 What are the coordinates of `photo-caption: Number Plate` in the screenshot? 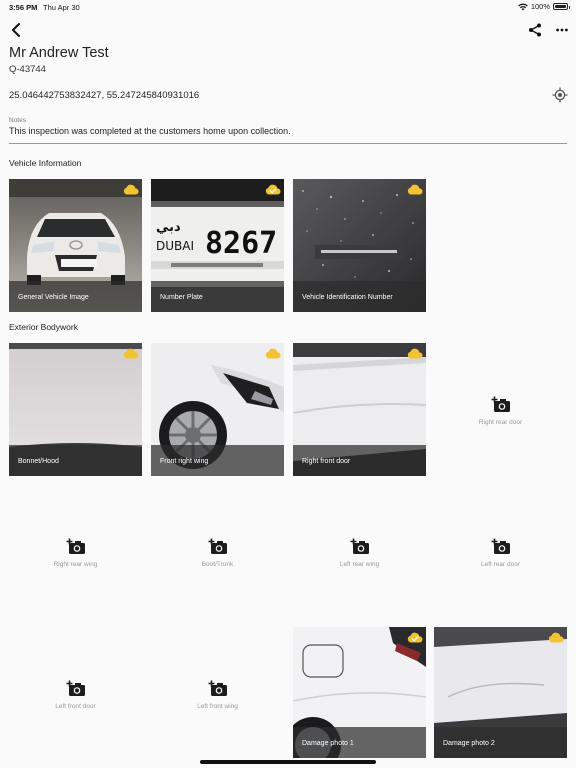 It's located at (217, 296).